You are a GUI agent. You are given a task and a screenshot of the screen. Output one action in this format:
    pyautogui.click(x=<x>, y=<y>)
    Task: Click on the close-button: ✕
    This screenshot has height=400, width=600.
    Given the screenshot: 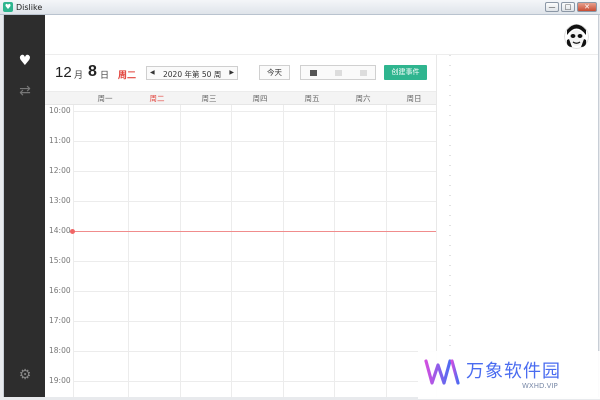 What is the action you would take?
    pyautogui.click(x=587, y=7)
    